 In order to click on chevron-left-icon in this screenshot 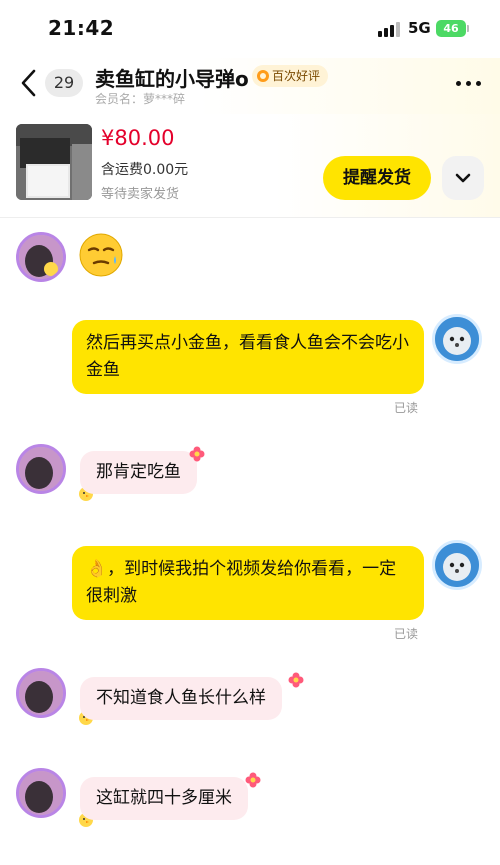, I will do `click(28, 83)`.